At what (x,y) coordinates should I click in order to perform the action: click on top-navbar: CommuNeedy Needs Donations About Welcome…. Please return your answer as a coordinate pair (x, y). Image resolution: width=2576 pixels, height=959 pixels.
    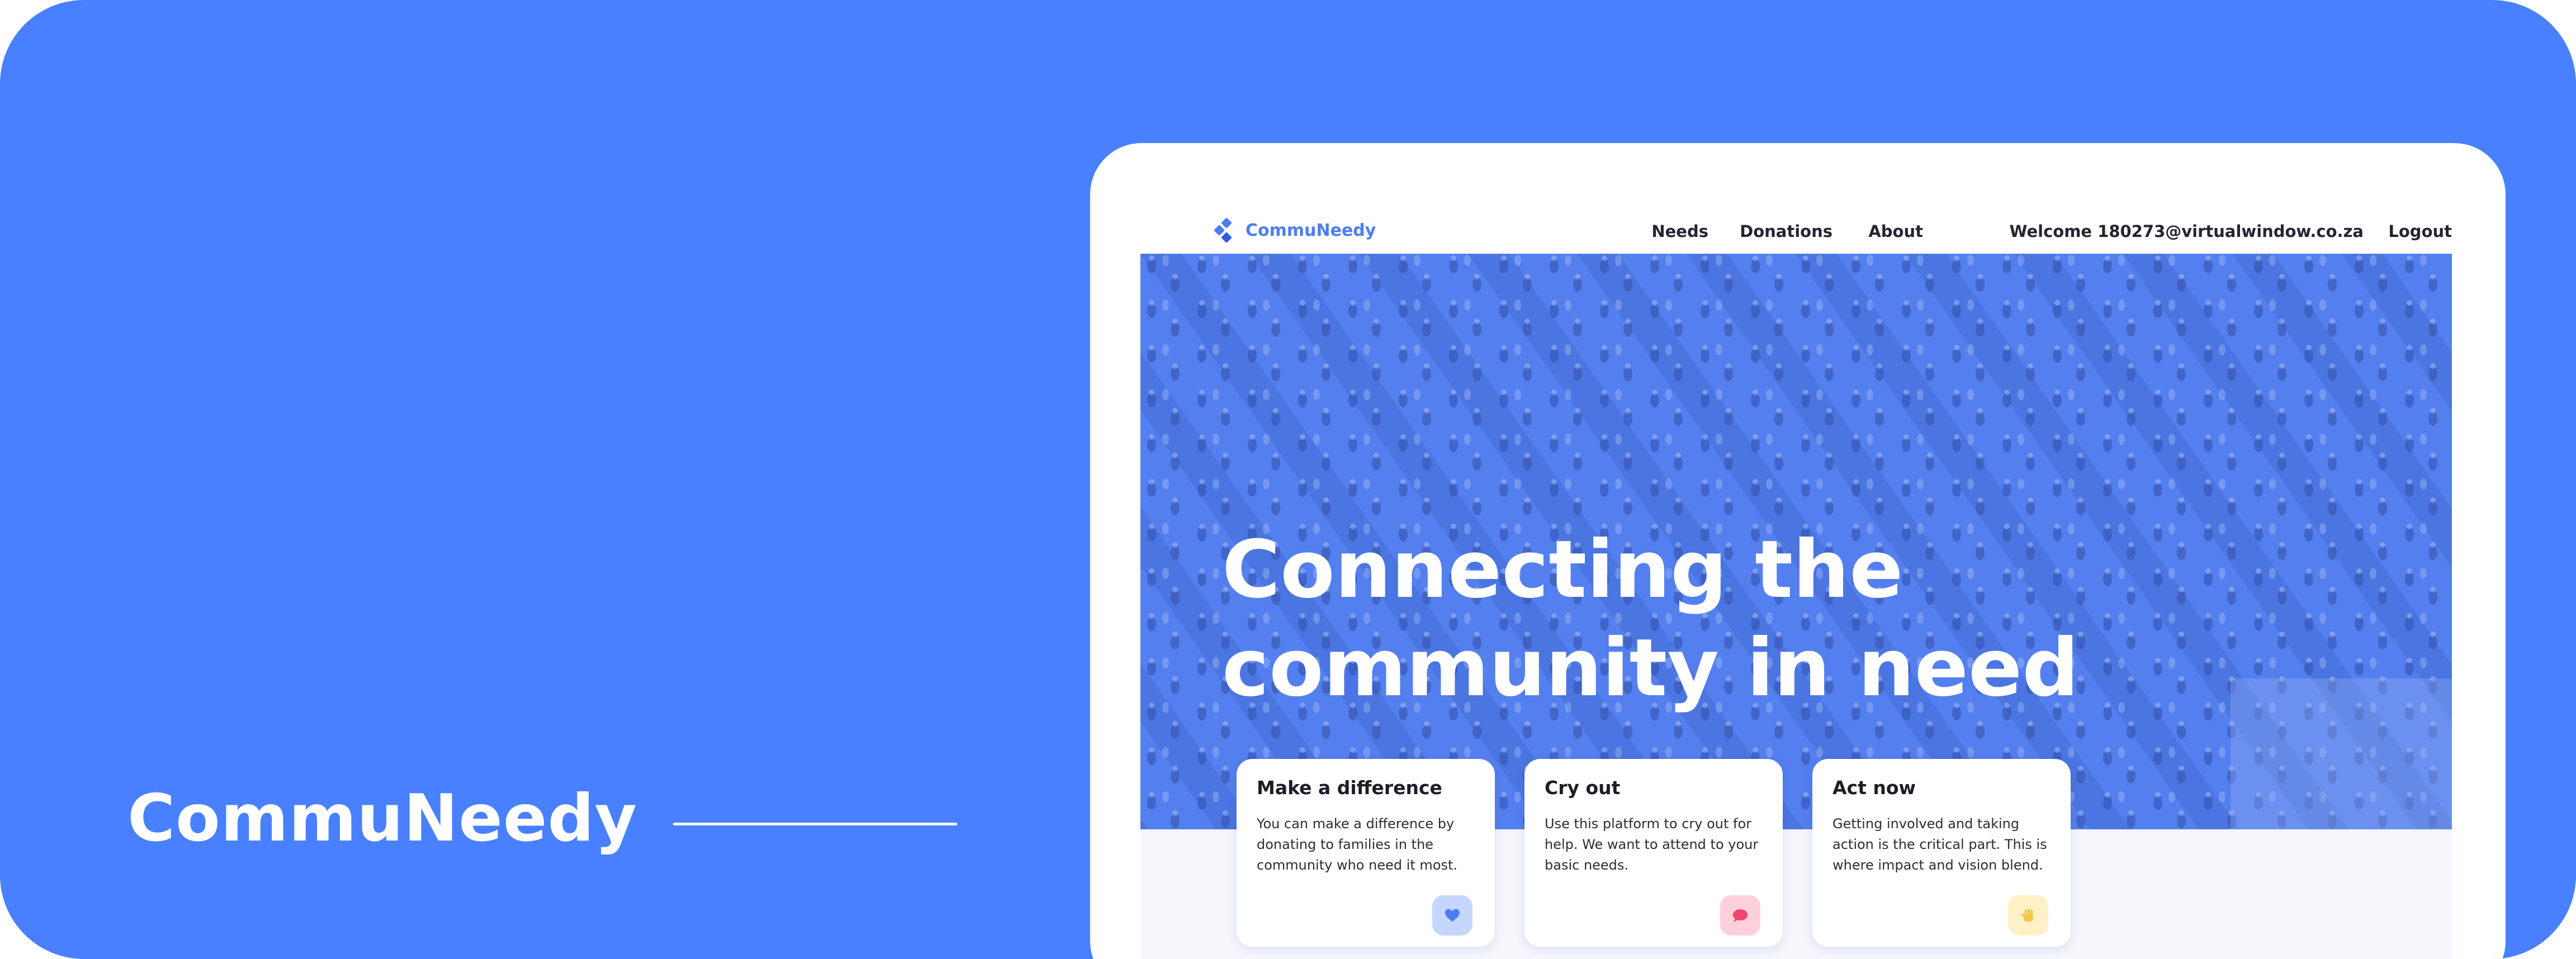
    Looking at the image, I should click on (1796, 232).